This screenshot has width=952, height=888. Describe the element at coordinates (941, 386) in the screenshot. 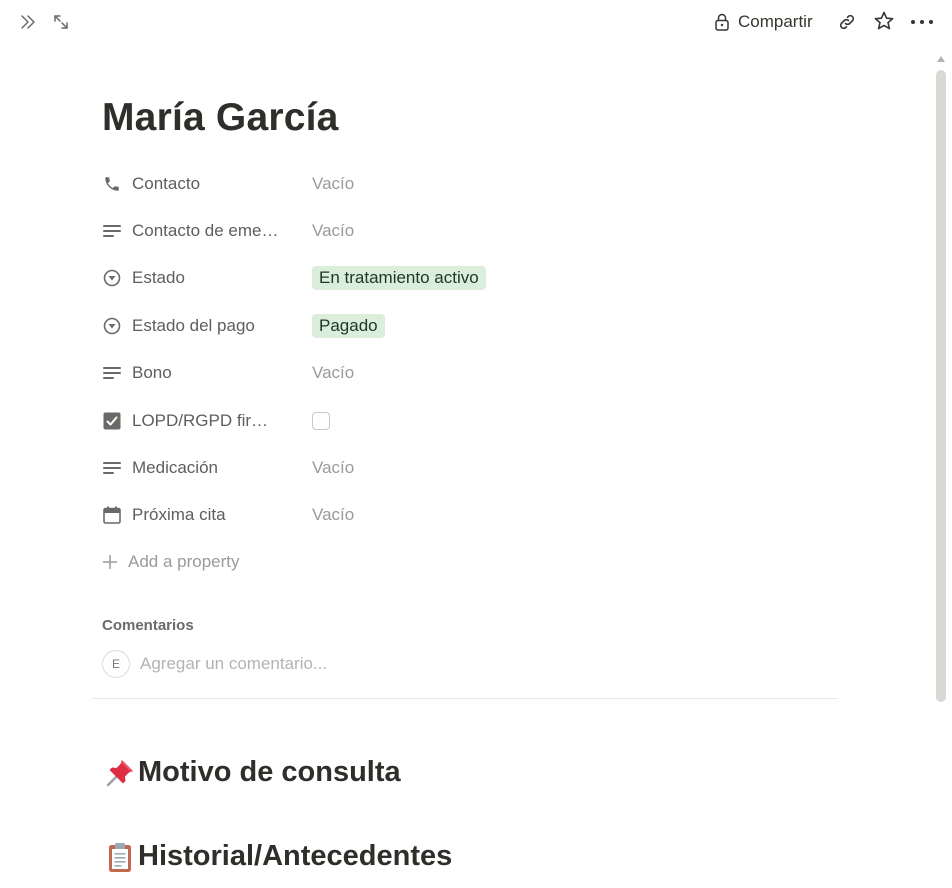

I see `scrollbar-thumb` at that location.